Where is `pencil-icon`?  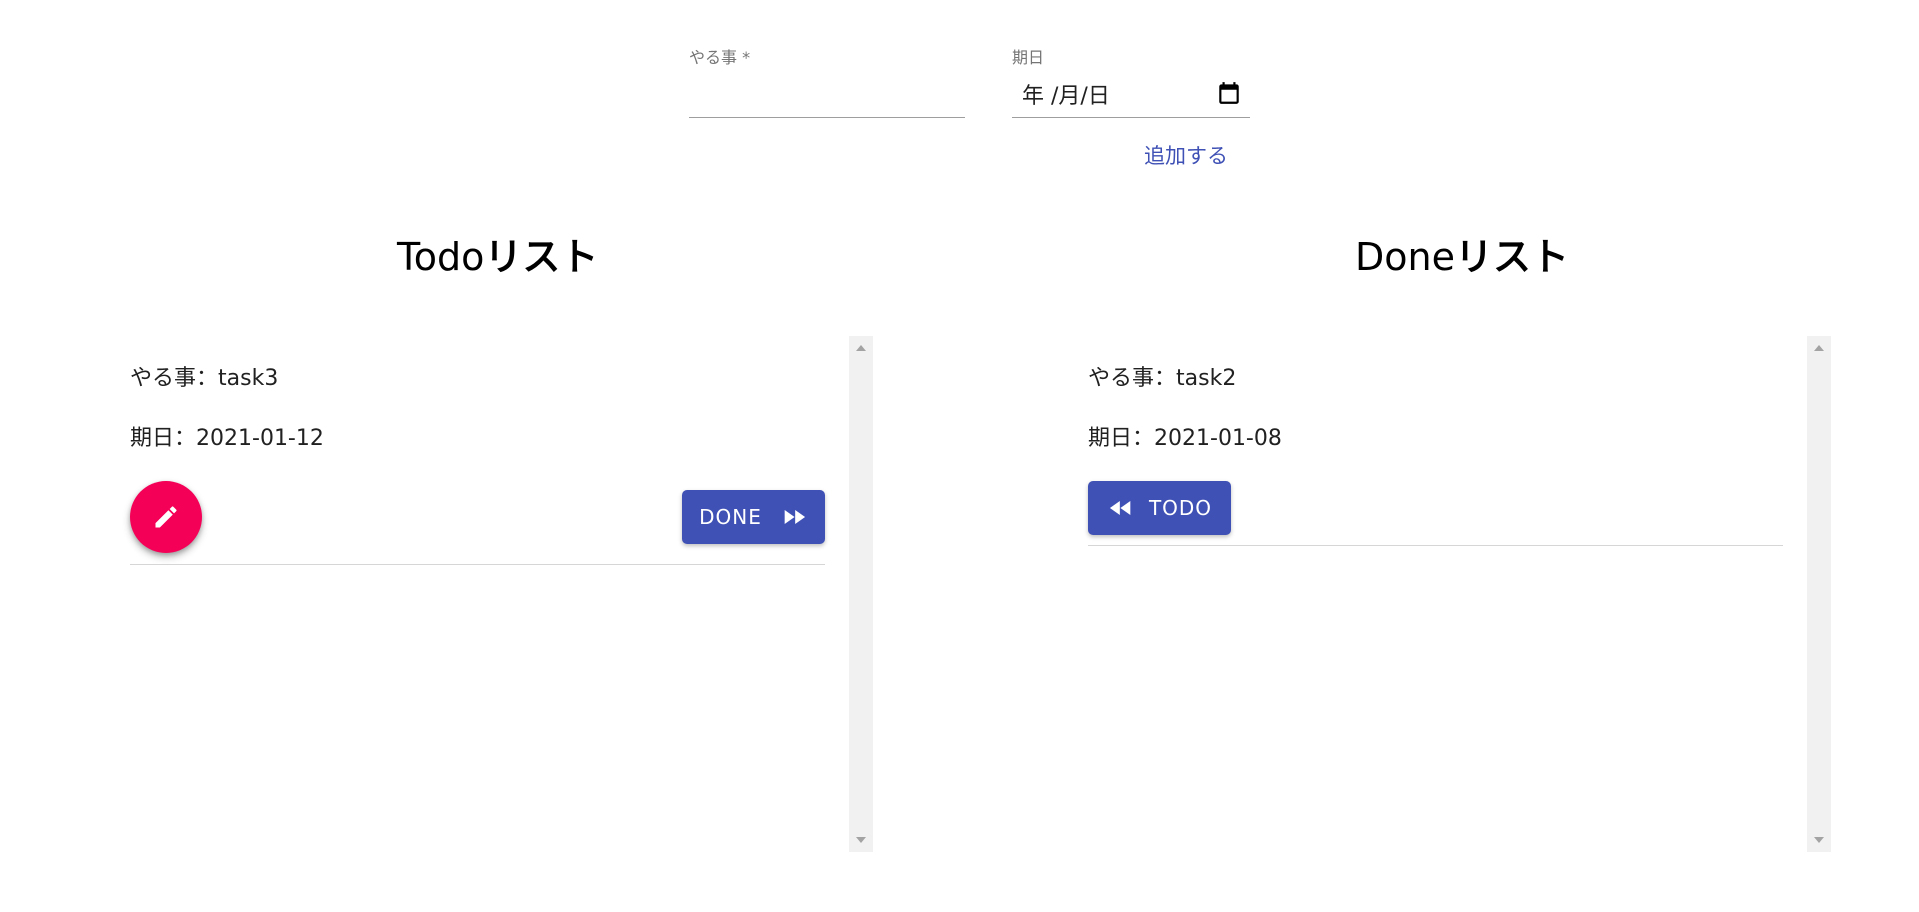
pencil-icon is located at coordinates (166, 517).